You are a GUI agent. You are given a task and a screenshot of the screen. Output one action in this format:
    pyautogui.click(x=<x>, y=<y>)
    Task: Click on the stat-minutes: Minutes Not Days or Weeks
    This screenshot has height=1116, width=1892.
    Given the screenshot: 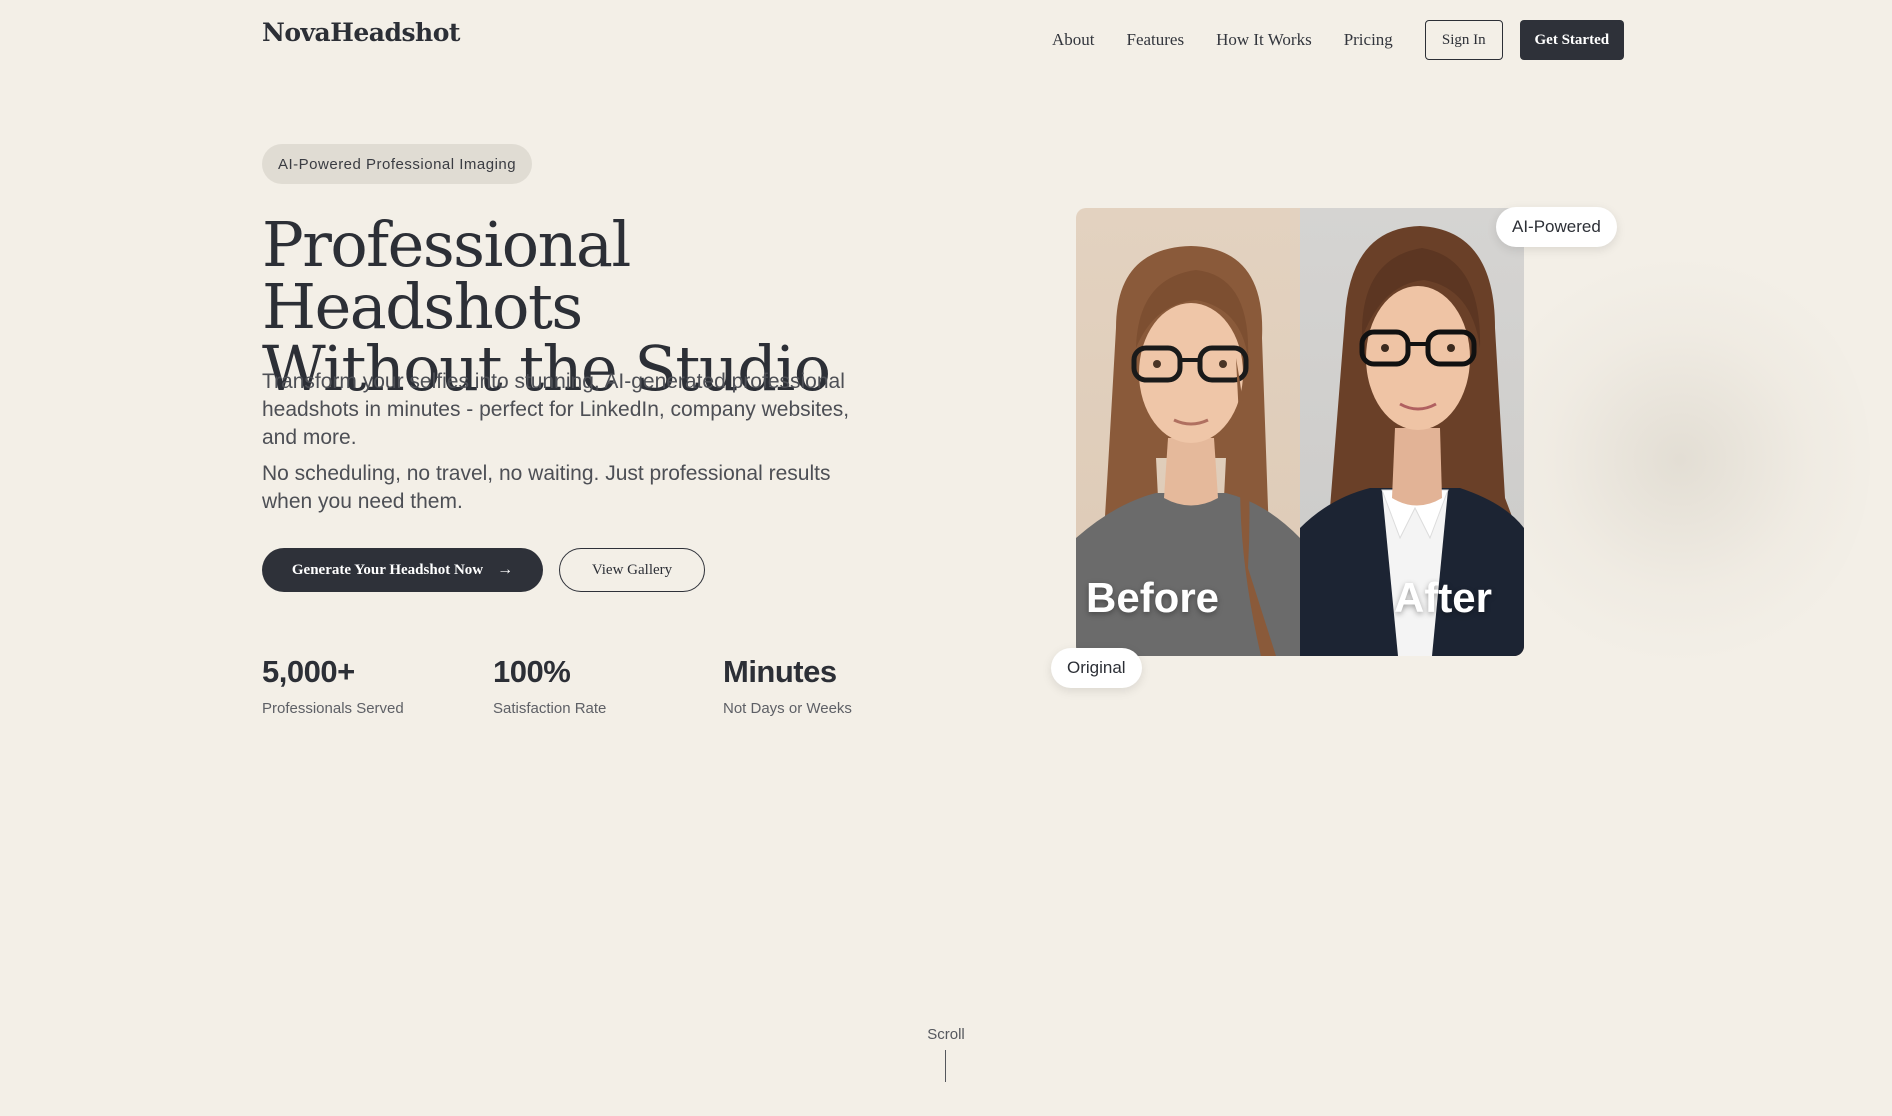 What is the action you would take?
    pyautogui.click(x=787, y=685)
    